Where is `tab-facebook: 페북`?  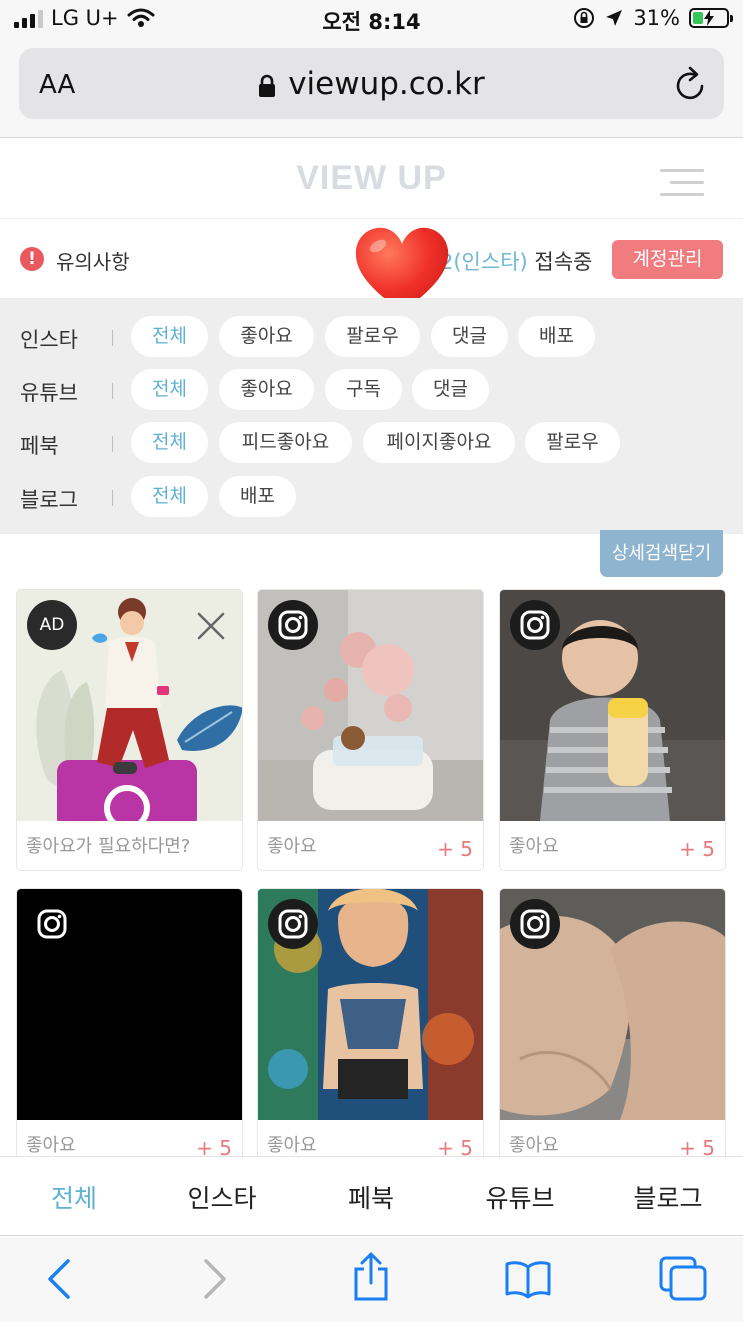 tab-facebook: 페북 is located at coordinates (371, 1197).